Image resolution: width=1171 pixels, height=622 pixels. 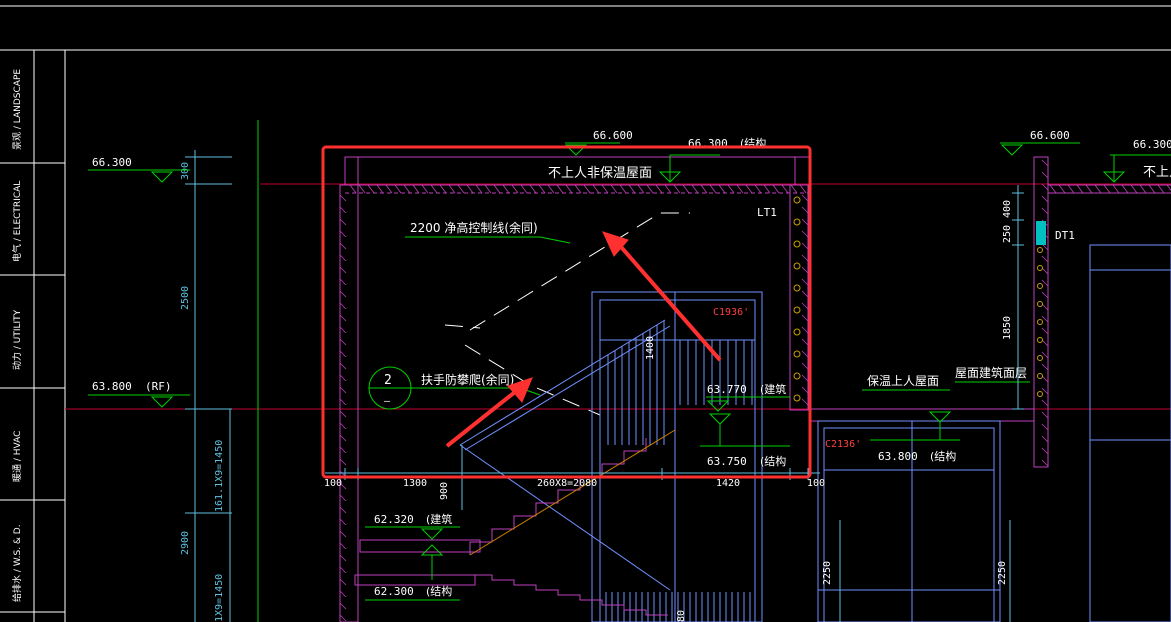 I want to click on roof-notes-right: 保温上人屋面 屋面建筑面层, so click(x=946, y=378).